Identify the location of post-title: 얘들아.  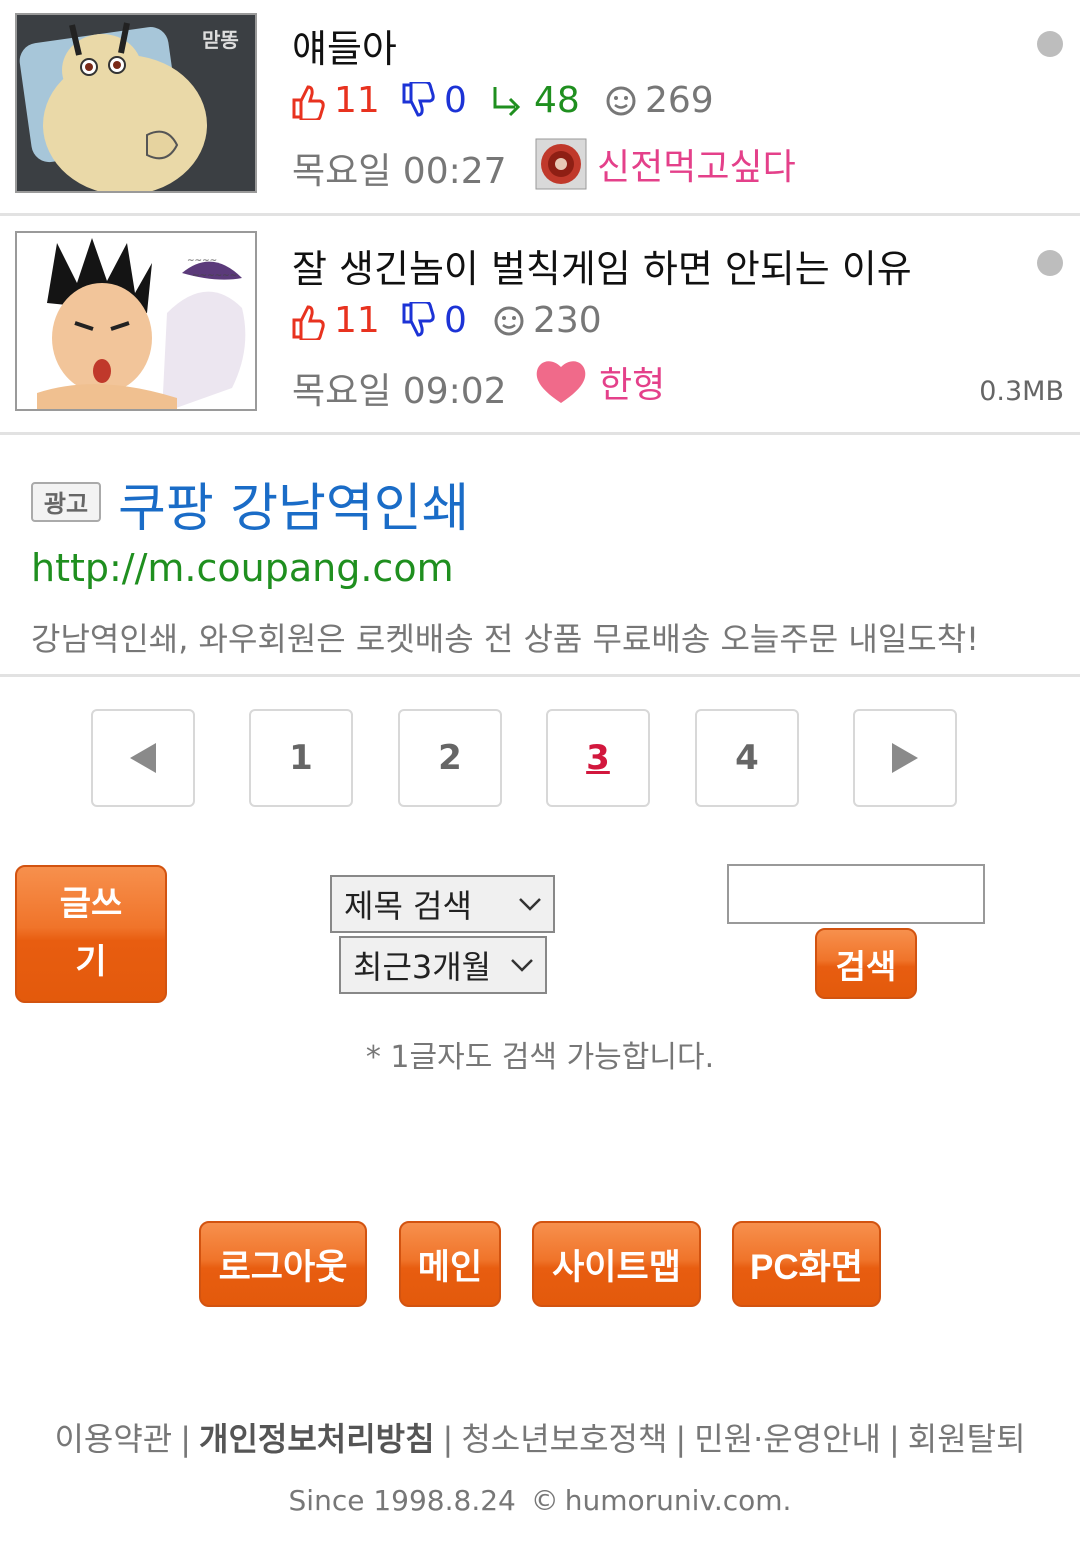
(344, 45).